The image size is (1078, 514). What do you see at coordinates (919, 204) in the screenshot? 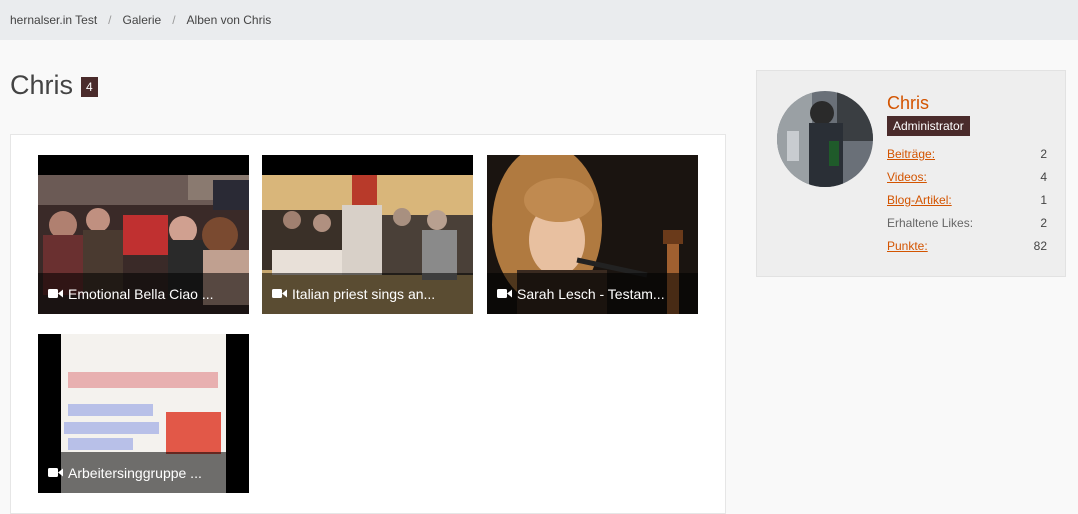
I see `stat-label-blog-articles: Blog-Artikel:` at bounding box center [919, 204].